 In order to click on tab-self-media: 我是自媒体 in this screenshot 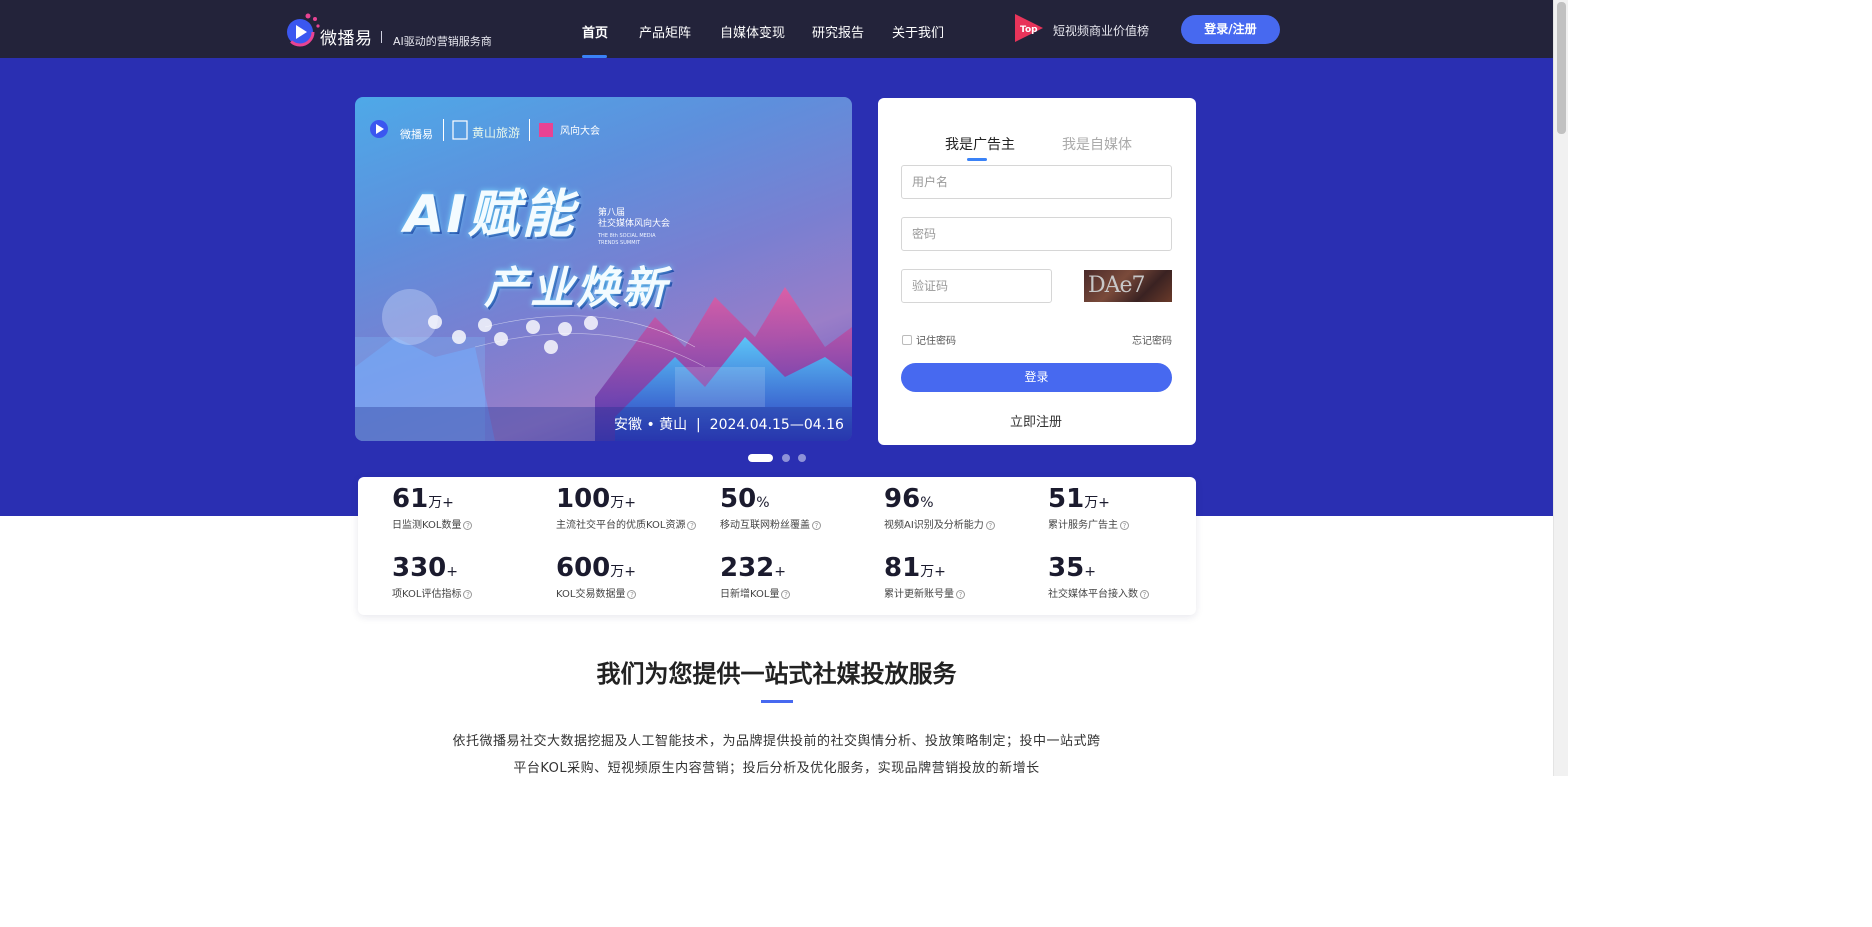, I will do `click(1097, 144)`.